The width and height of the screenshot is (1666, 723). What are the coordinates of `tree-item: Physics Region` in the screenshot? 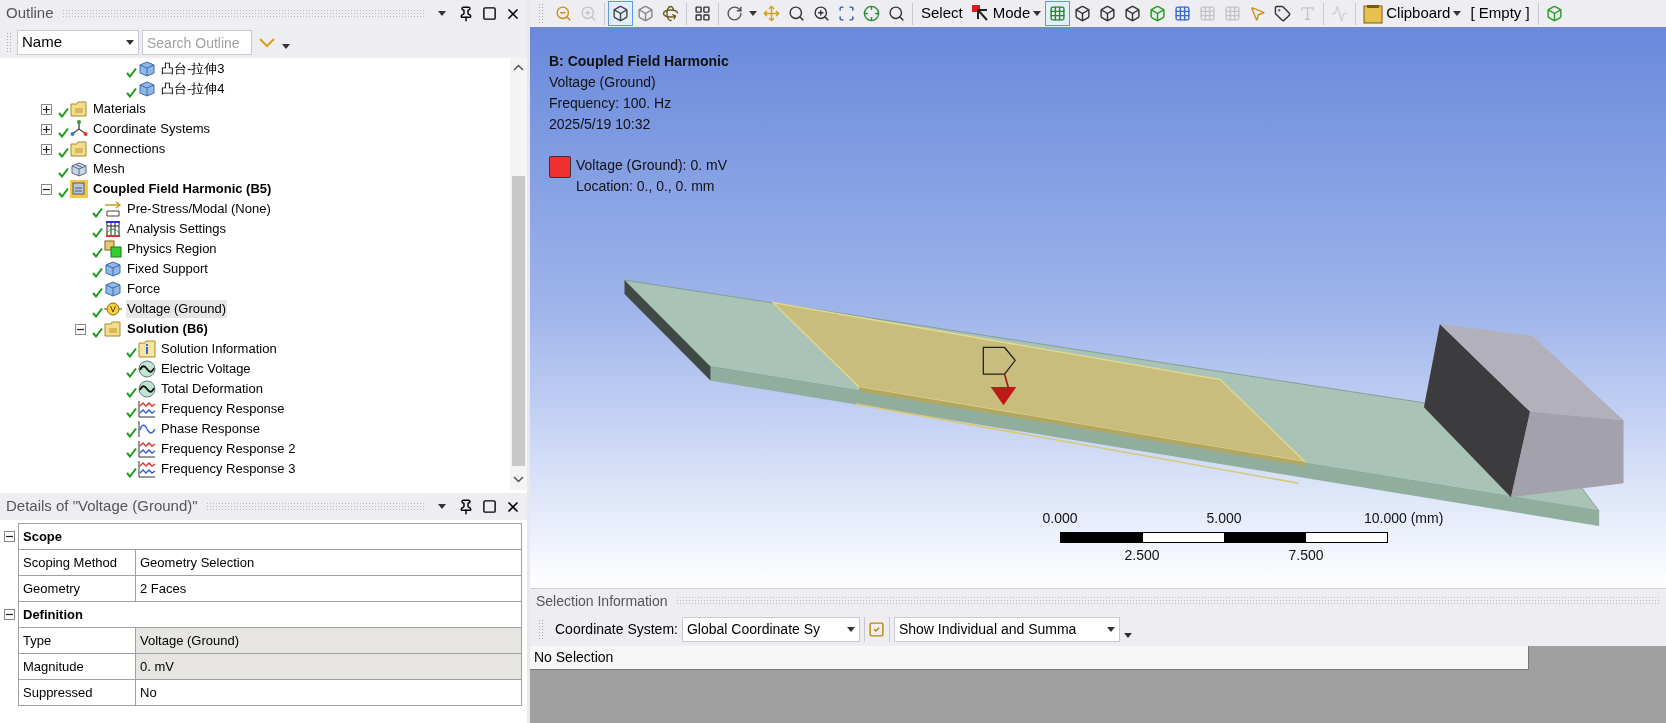 It's located at (172, 249).